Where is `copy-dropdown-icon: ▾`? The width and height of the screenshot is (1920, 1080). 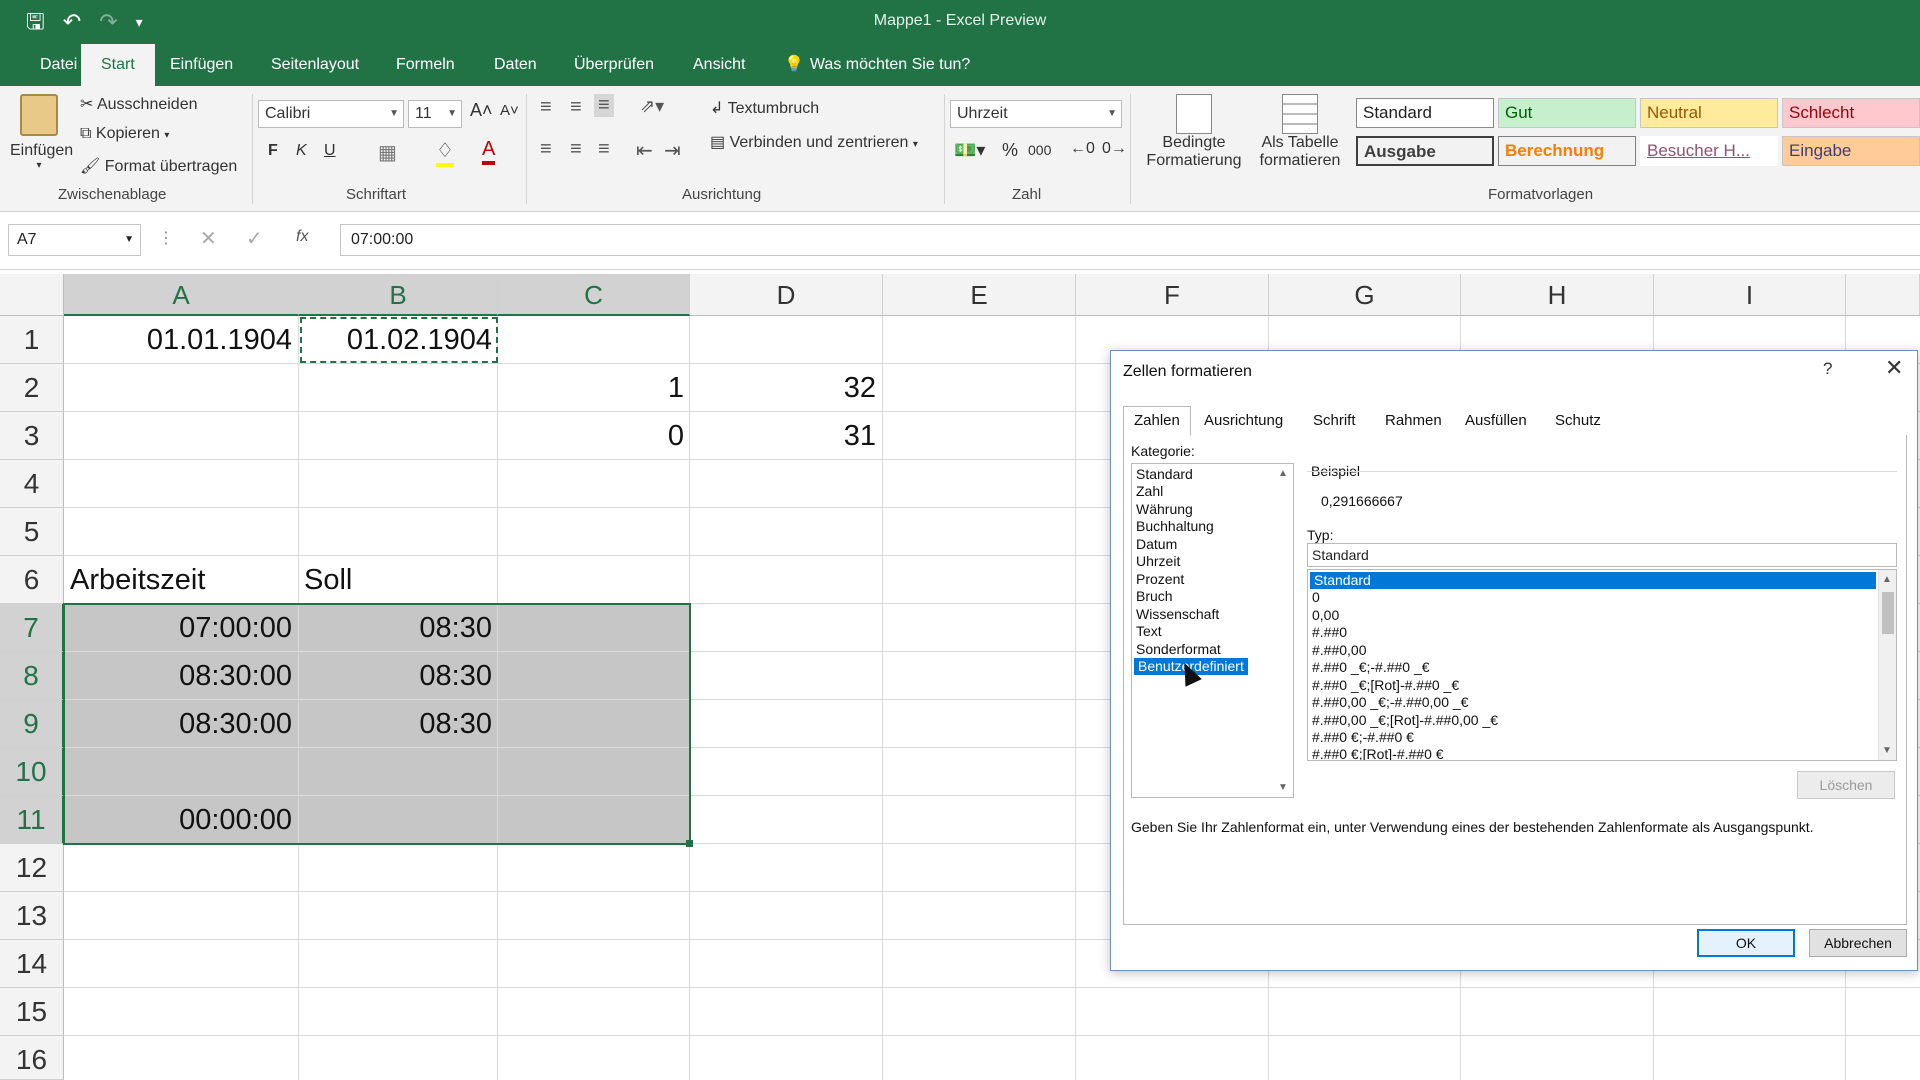 copy-dropdown-icon: ▾ is located at coordinates (166, 135).